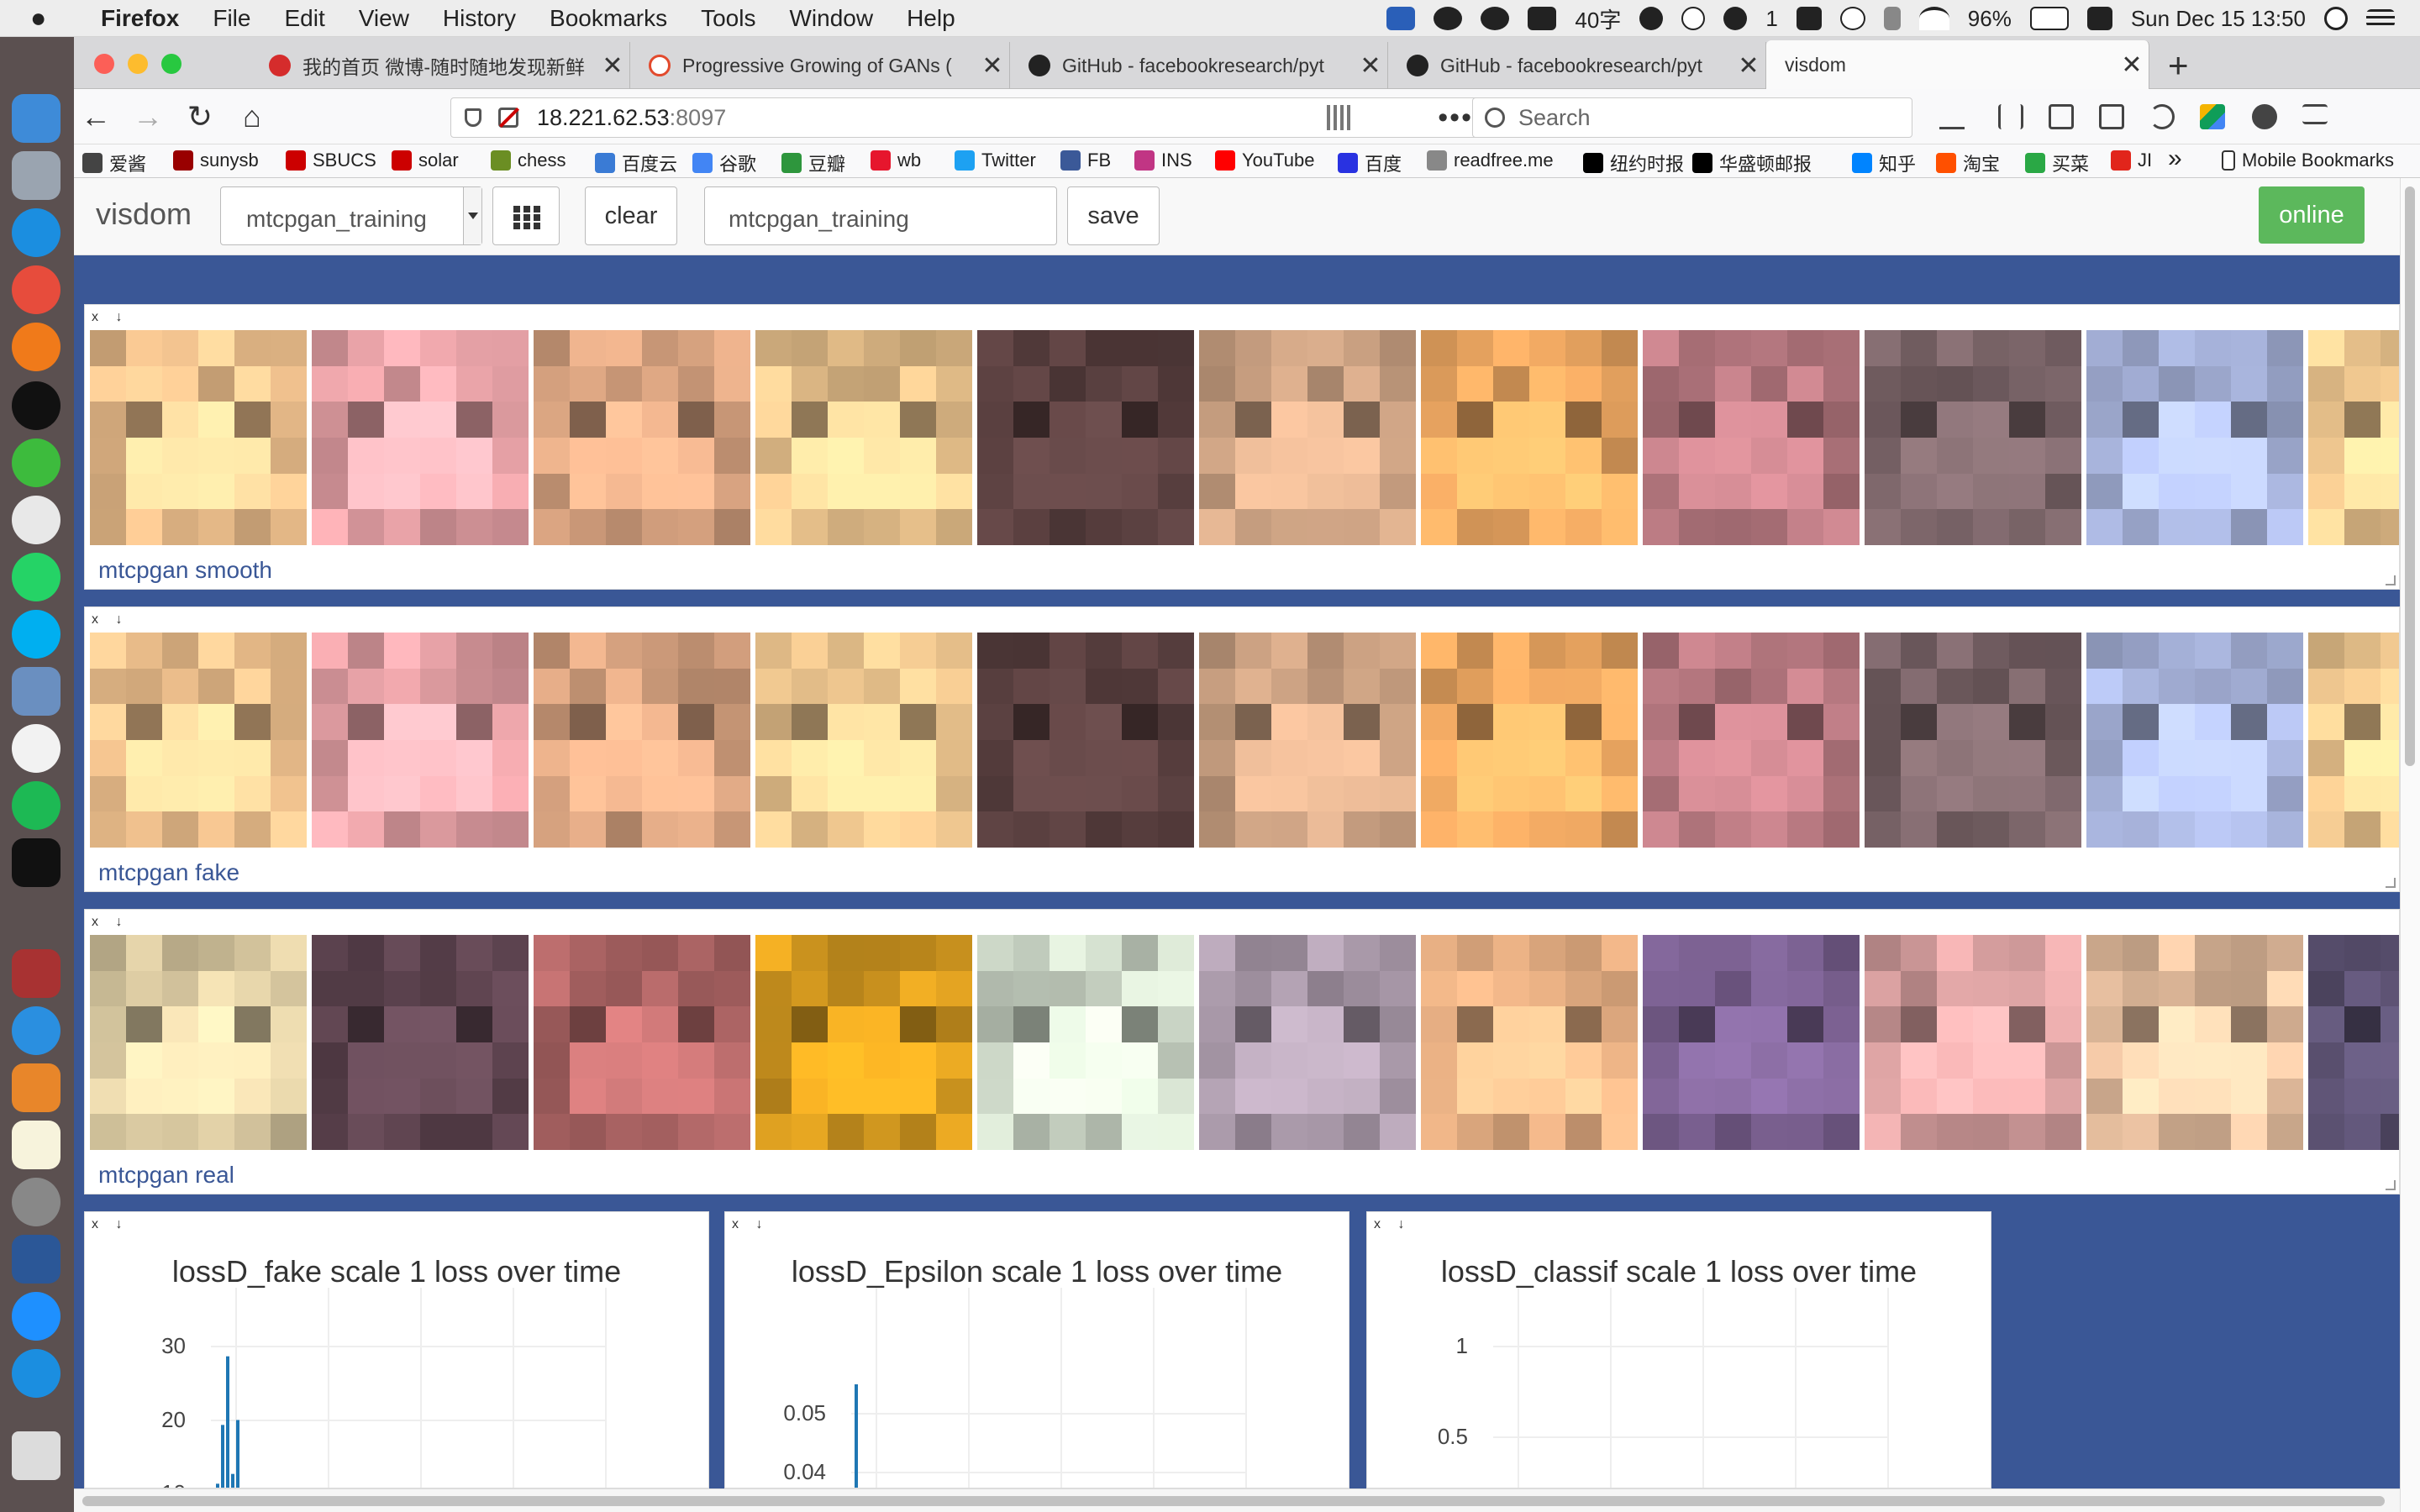  Describe the element at coordinates (2111, 116) in the screenshot. I see `sidebar-icon` at that location.